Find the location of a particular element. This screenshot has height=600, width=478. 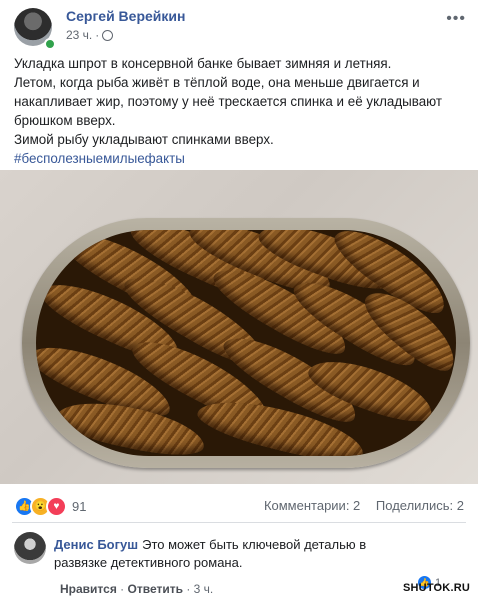

comment-time: 3 ч. is located at coordinates (204, 589).